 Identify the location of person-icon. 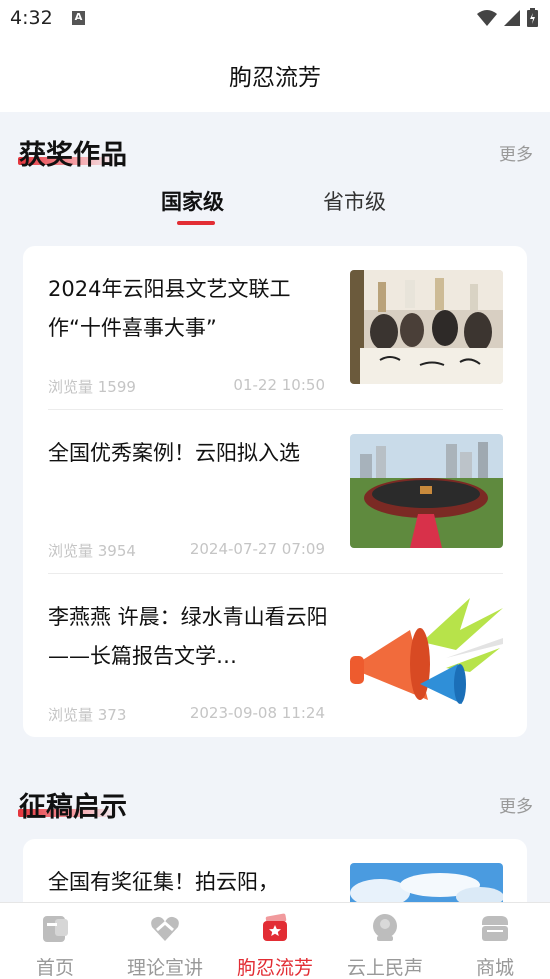
(385, 927).